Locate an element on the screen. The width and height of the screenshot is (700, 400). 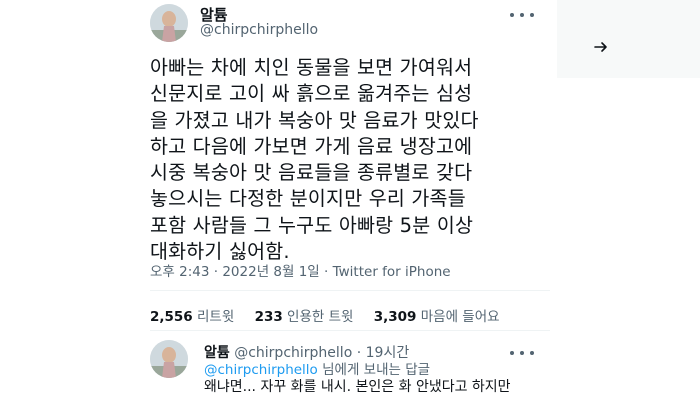
tweet-source: Twitter for iPhone is located at coordinates (392, 272).